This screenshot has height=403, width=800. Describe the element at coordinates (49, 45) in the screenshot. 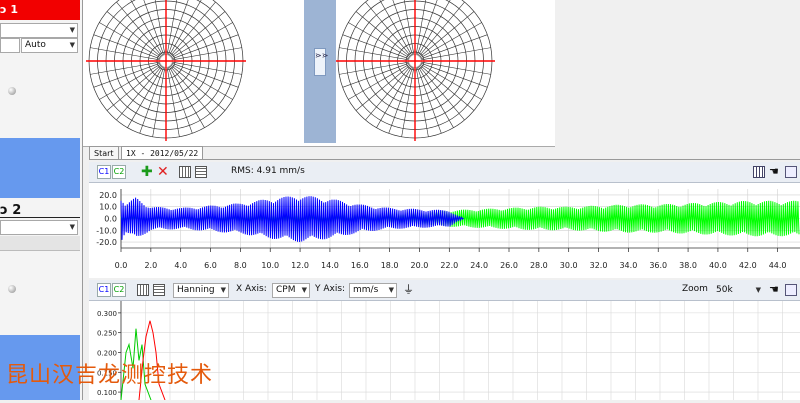

I see `channel1-range-select: Auto ▼` at that location.